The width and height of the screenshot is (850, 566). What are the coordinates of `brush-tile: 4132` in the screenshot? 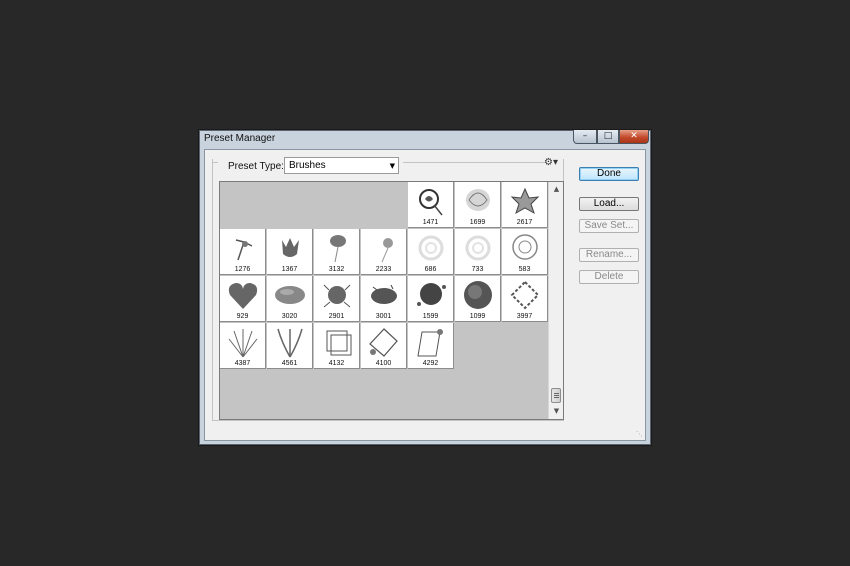 It's located at (337, 346).